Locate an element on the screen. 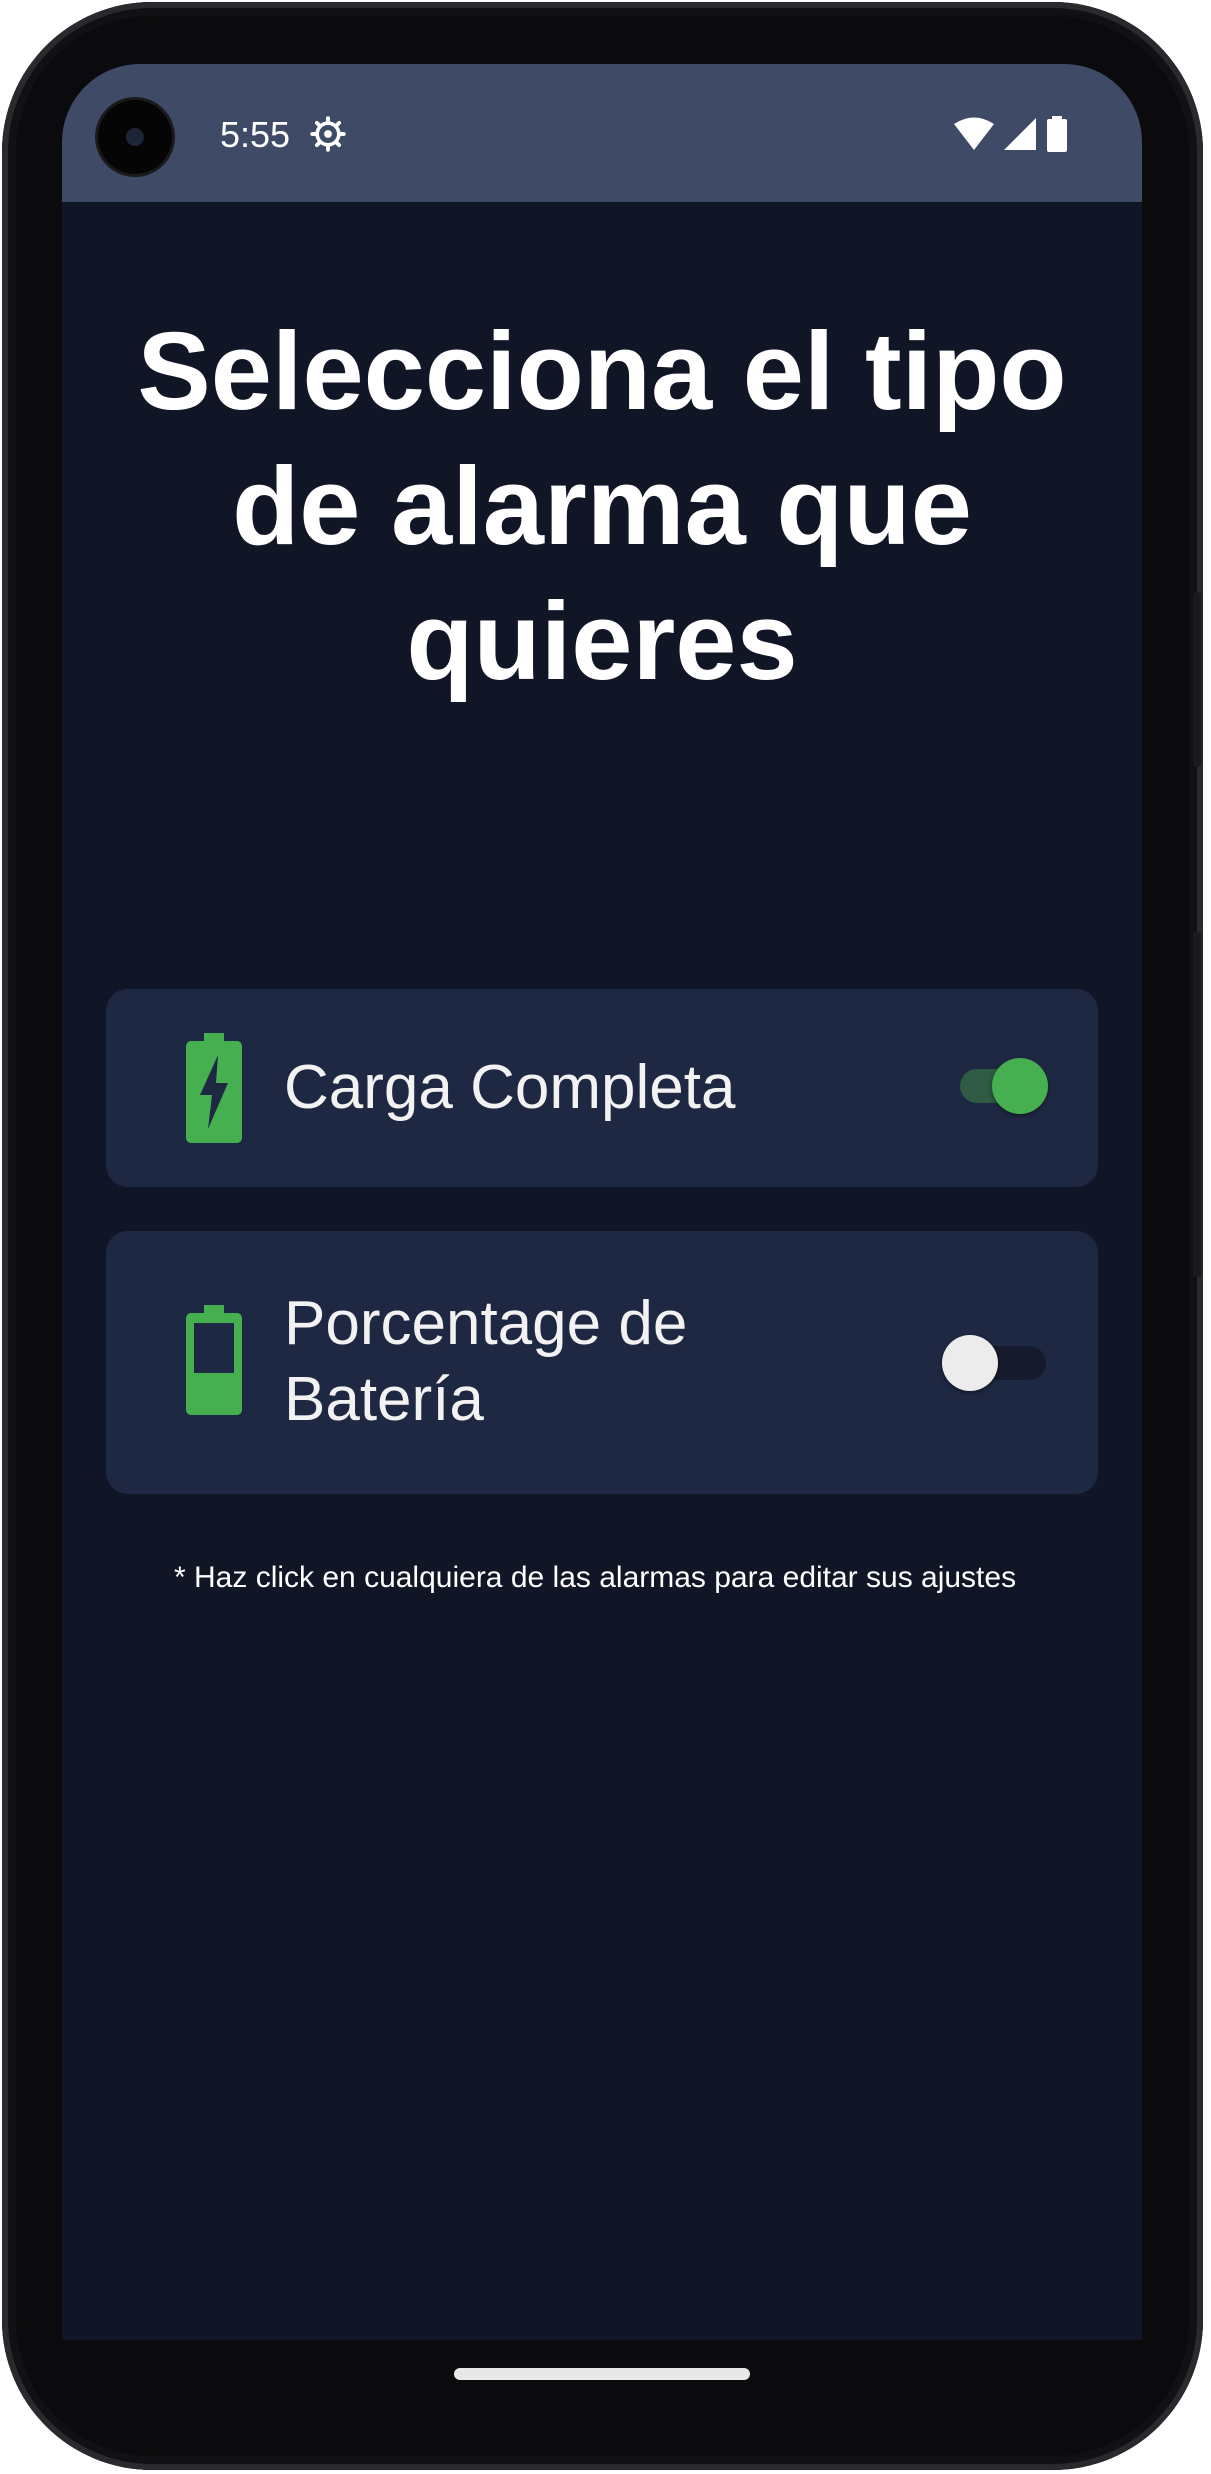 The width and height of the screenshot is (1211, 2474). alarm-card-full-charge: Carga Completa is located at coordinates (602, 1088).